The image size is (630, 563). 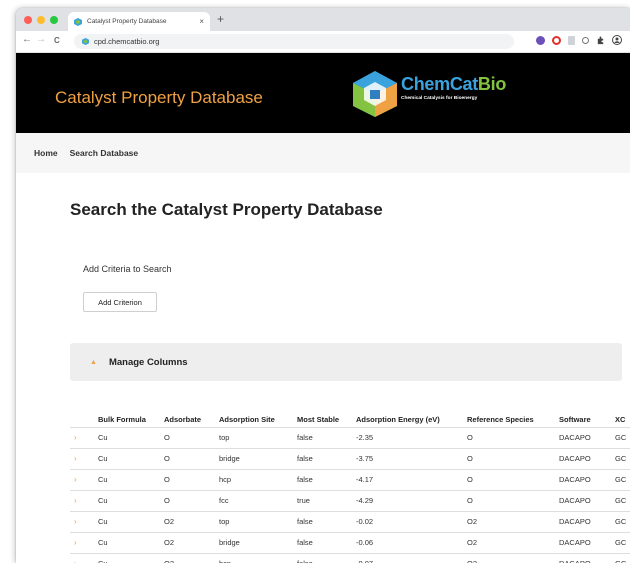 What do you see at coordinates (453, 84) in the screenshot?
I see `logo-wordmark: ChemCatBio` at bounding box center [453, 84].